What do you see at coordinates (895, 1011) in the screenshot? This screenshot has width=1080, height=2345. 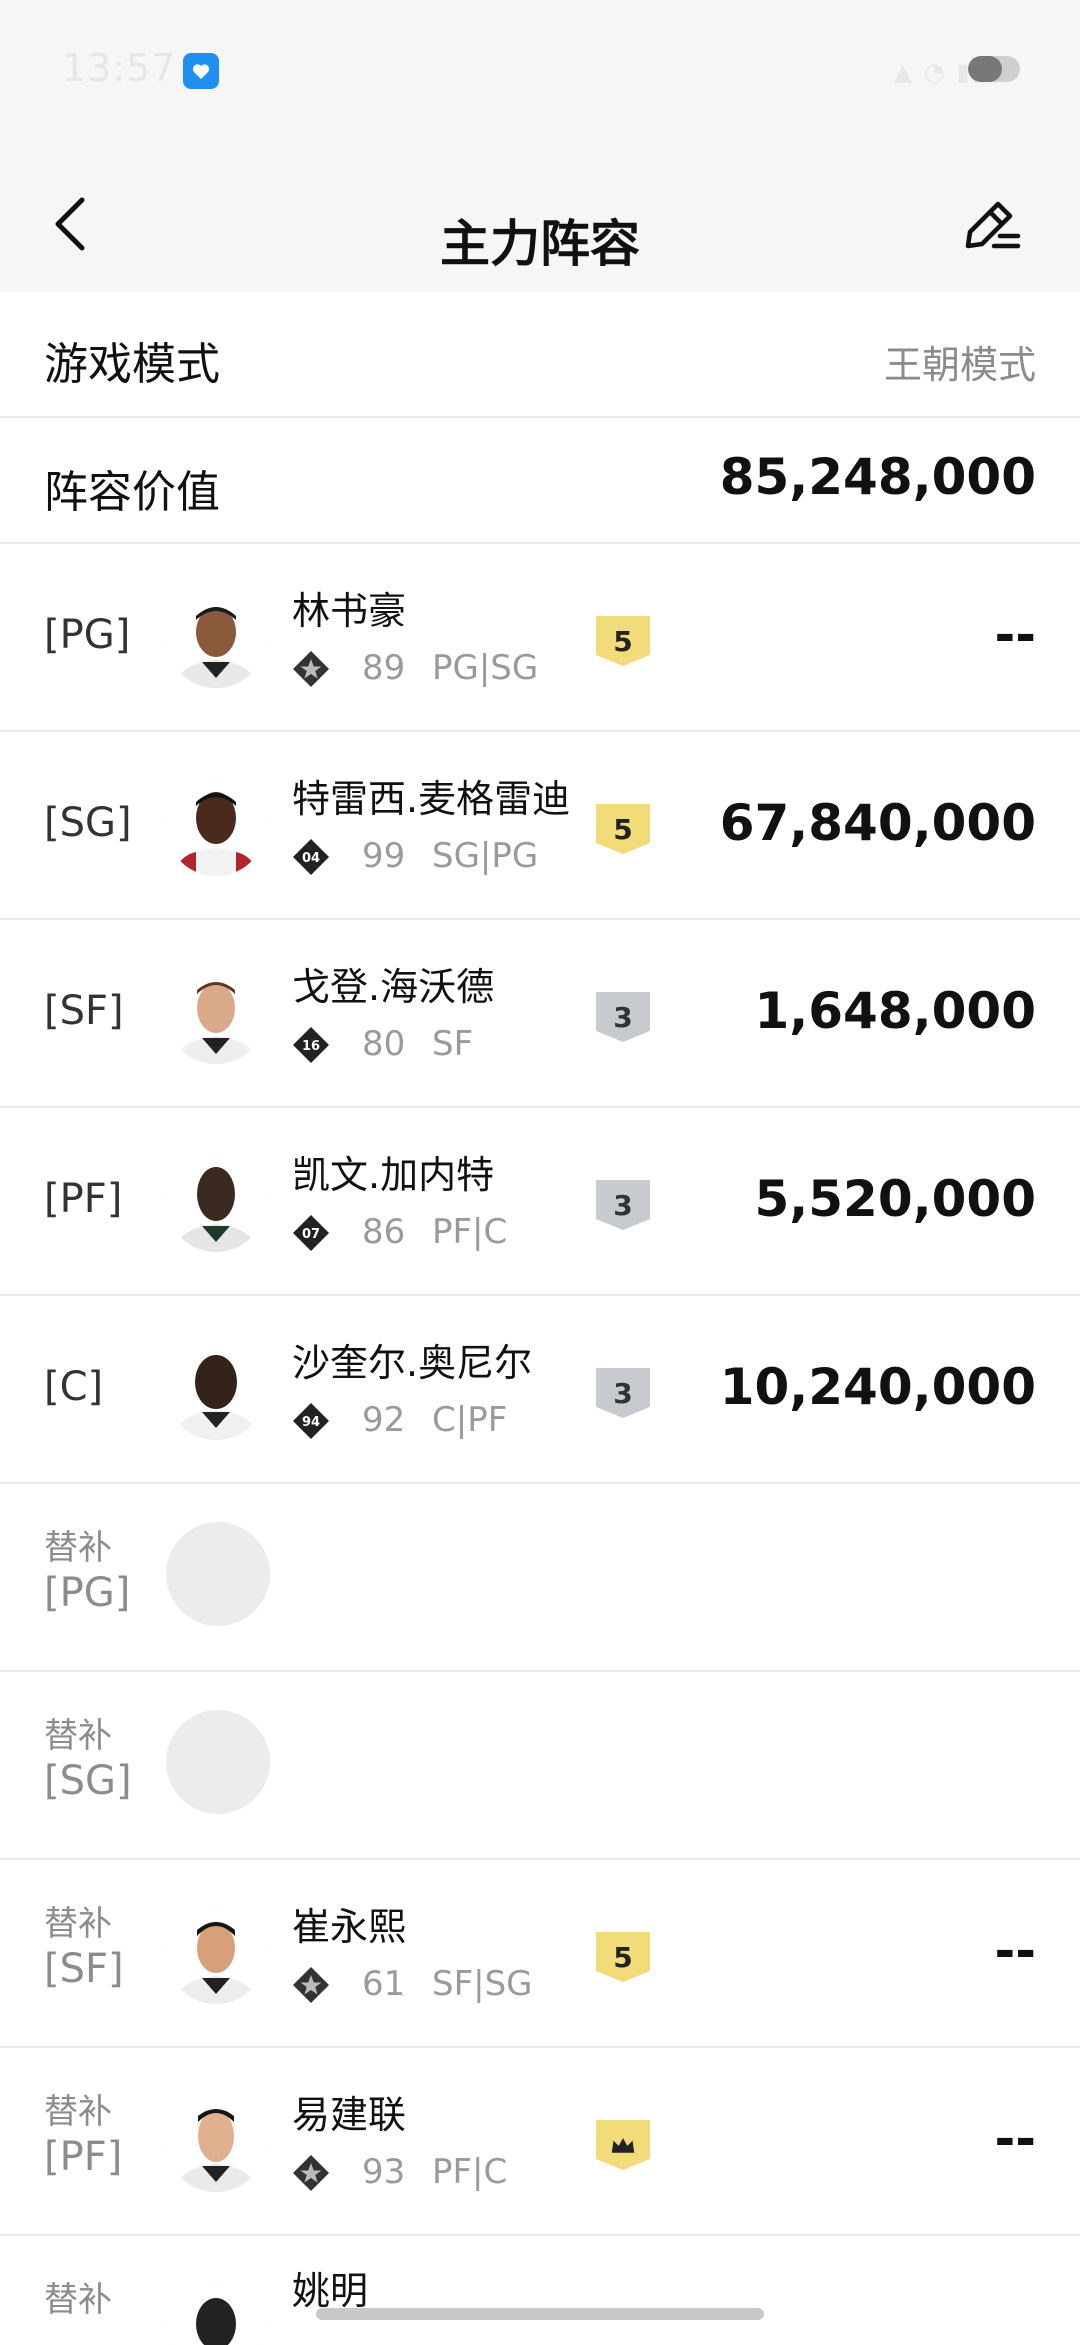 I see `player-price: 1,648,000` at bounding box center [895, 1011].